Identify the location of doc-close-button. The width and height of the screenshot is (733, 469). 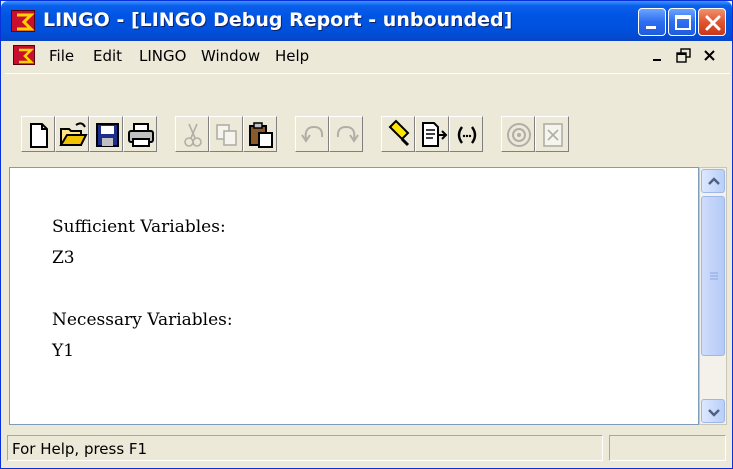
(710, 56).